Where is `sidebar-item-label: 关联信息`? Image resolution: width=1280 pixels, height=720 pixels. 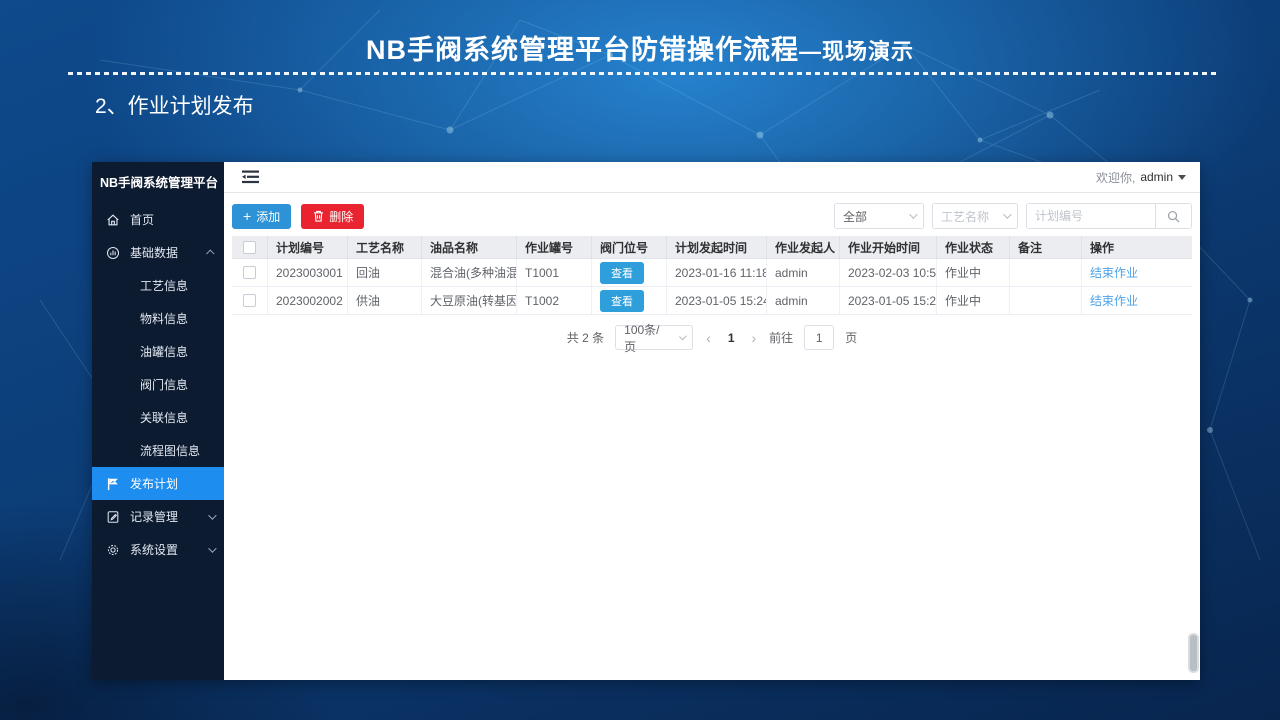
sidebar-item-label: 关联信息 is located at coordinates (164, 418).